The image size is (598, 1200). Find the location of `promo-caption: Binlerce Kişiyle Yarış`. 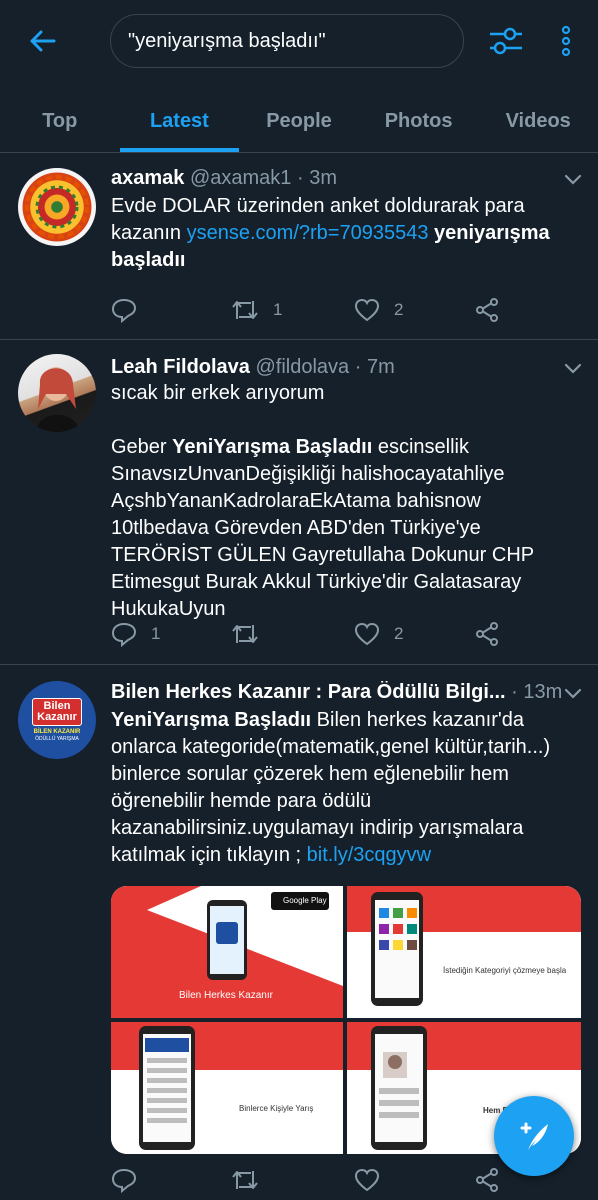

promo-caption: Binlerce Kişiyle Yarış is located at coordinates (276, 1108).